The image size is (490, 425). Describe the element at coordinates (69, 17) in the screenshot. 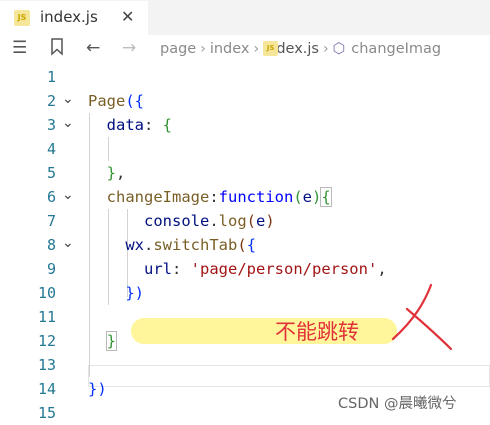

I see `tab-title: index.js` at that location.